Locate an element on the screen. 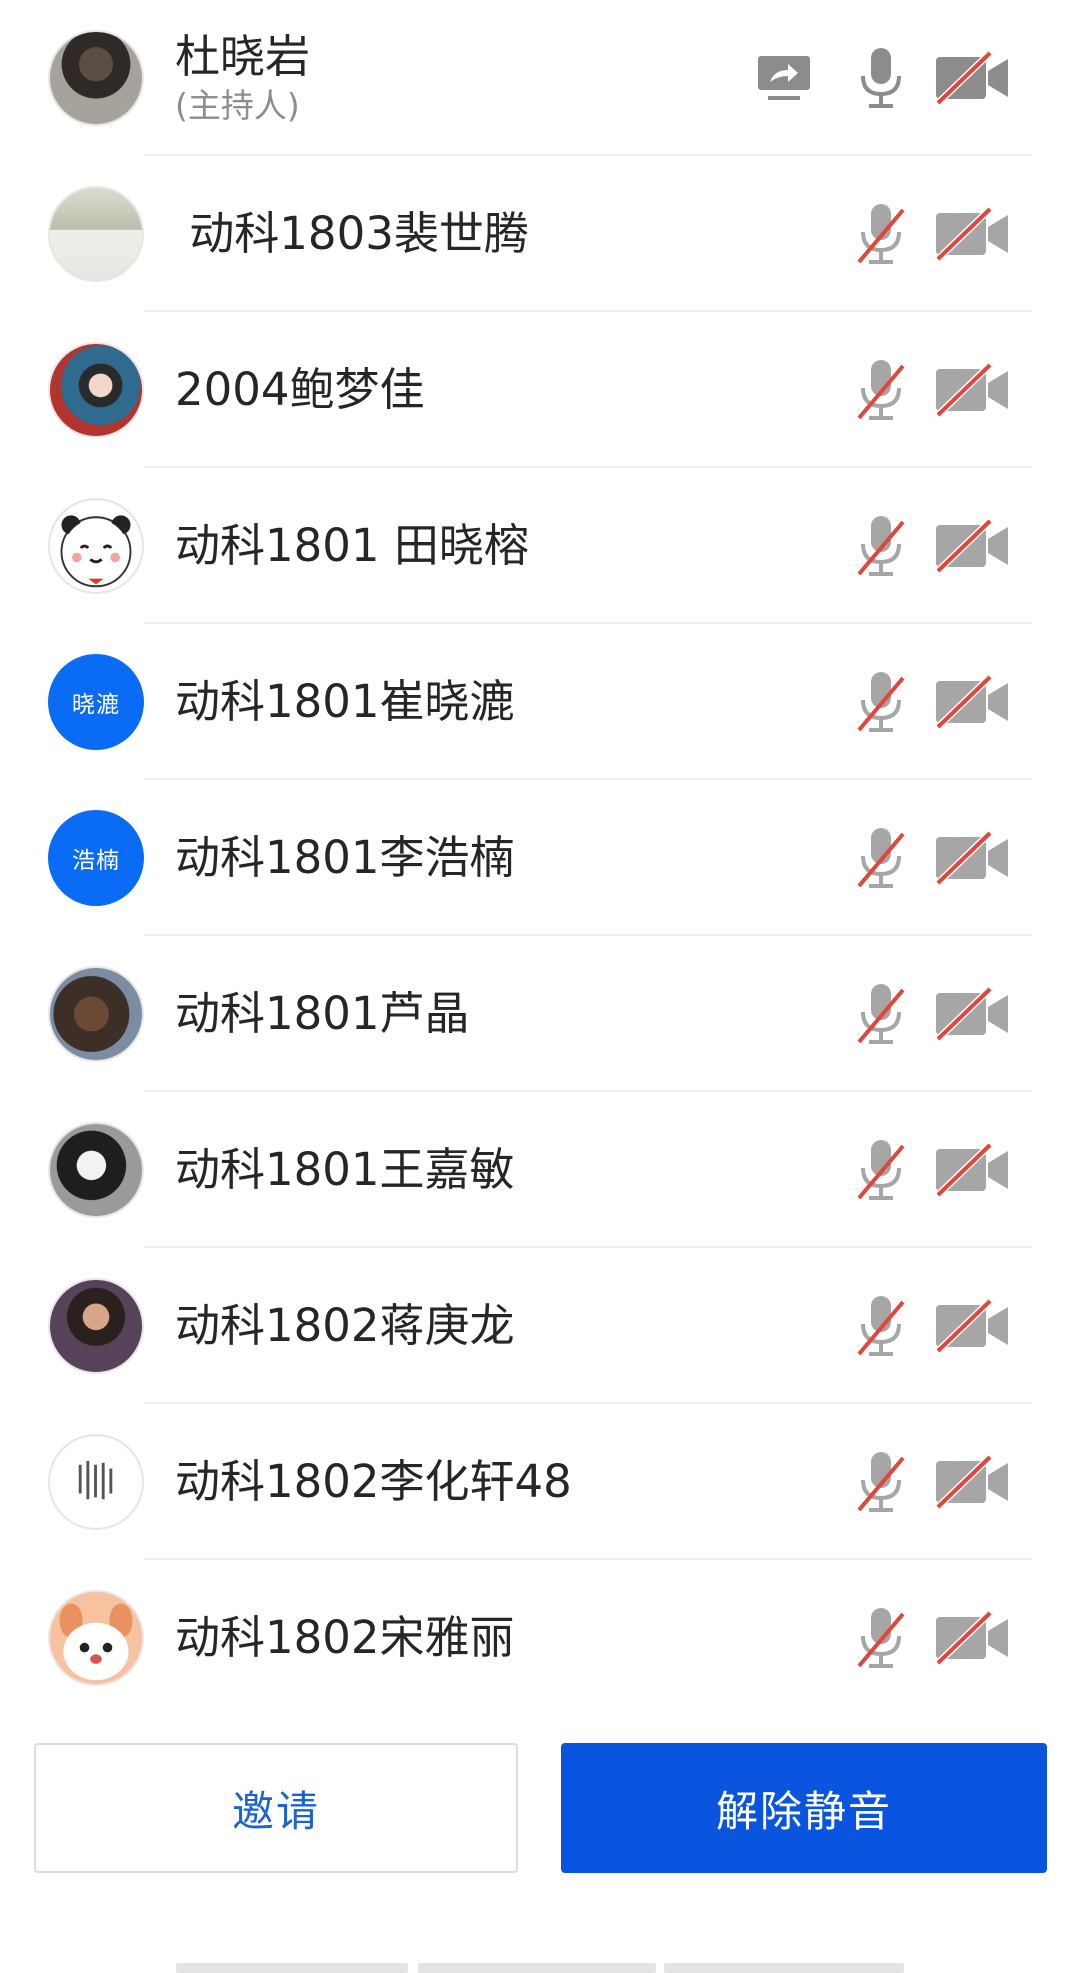 This screenshot has height=1973, width=1080. participant-name: 动科1802蒋庚龙 is located at coordinates (345, 1325).